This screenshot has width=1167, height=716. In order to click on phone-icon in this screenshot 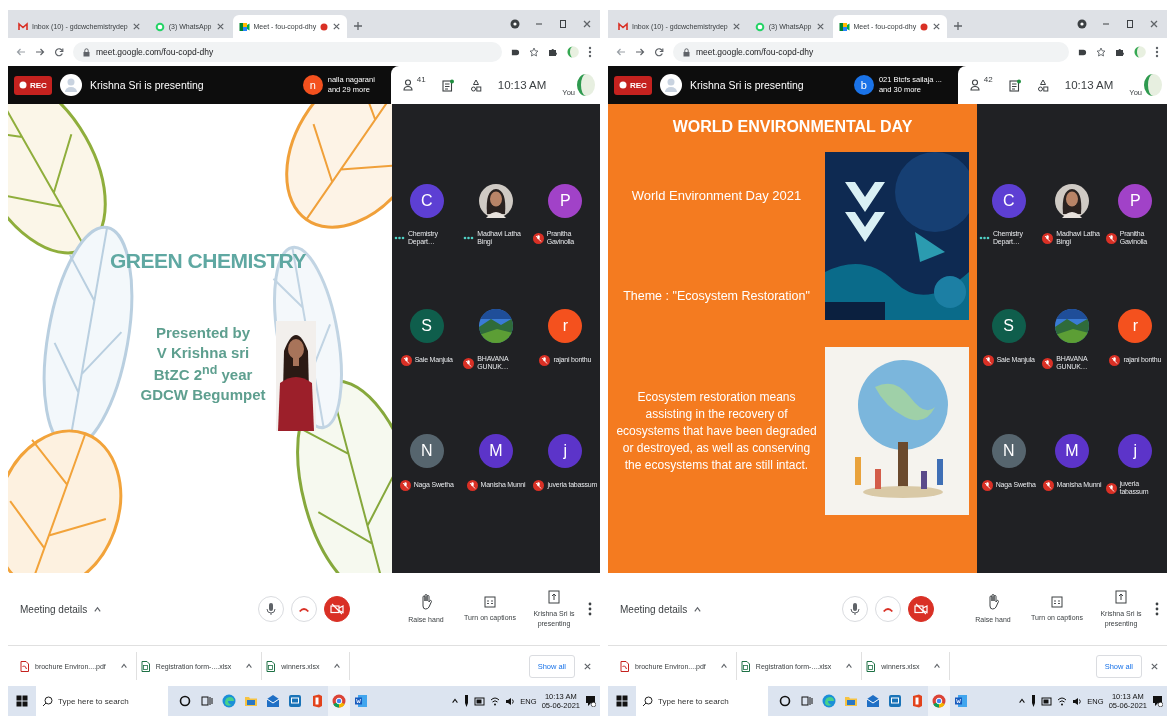, I will do `click(887, 609)`.